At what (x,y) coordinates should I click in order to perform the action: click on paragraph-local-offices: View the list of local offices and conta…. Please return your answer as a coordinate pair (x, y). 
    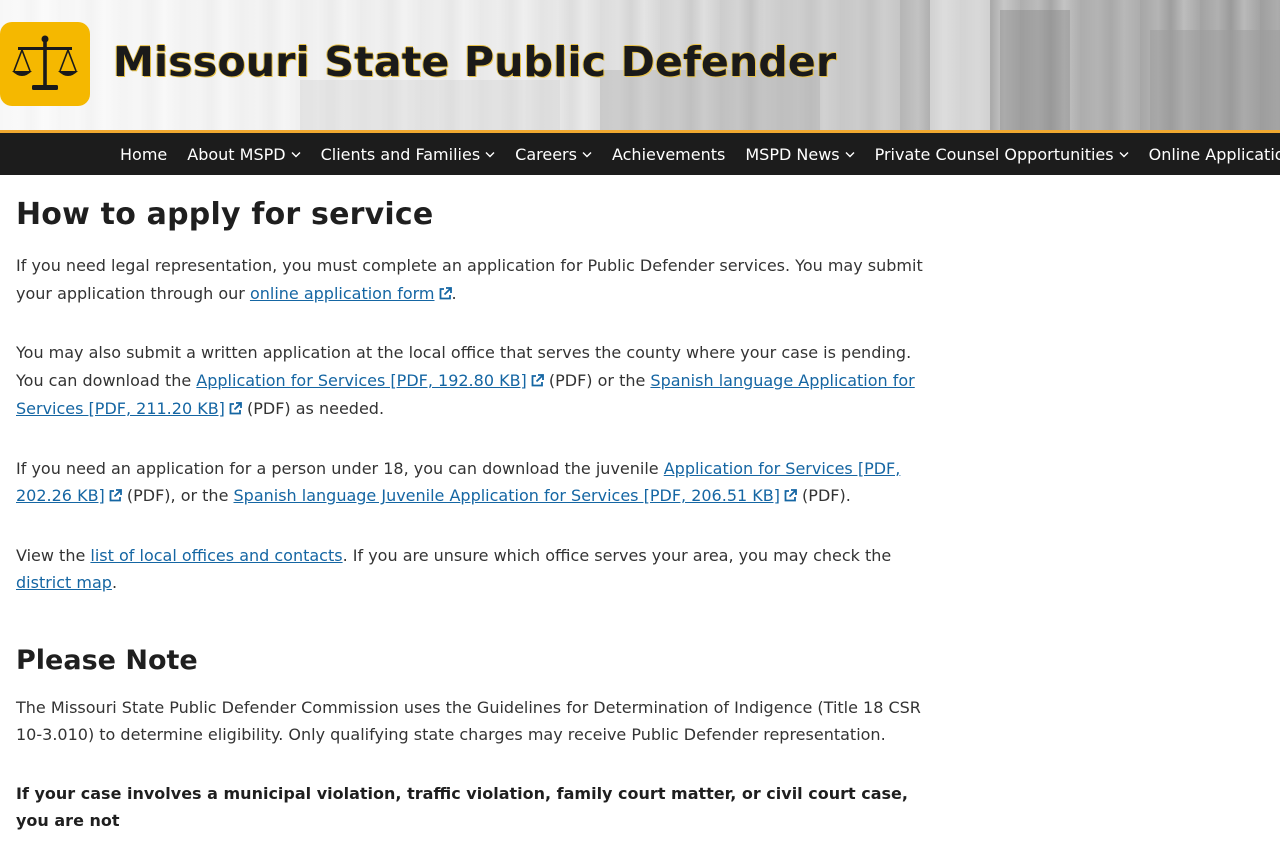
    Looking at the image, I should click on (454, 569).